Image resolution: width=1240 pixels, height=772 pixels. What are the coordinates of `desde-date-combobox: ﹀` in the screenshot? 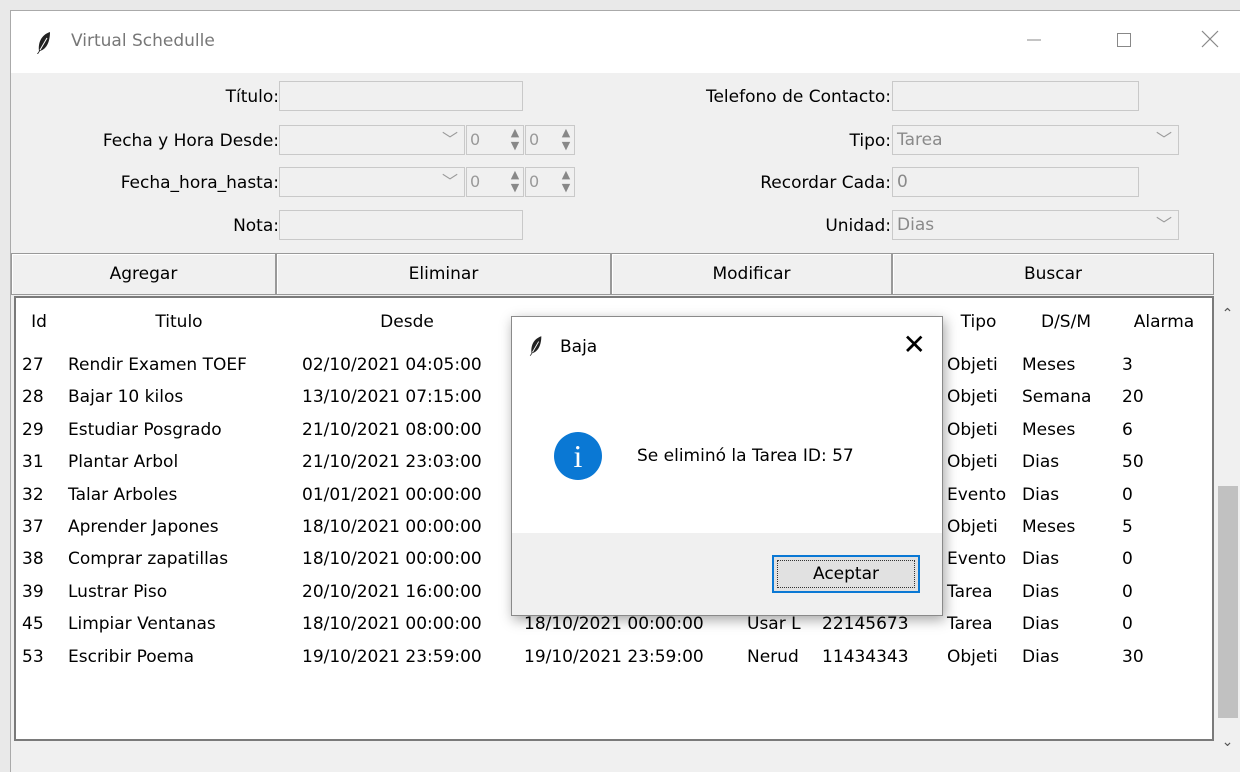 It's located at (372, 140).